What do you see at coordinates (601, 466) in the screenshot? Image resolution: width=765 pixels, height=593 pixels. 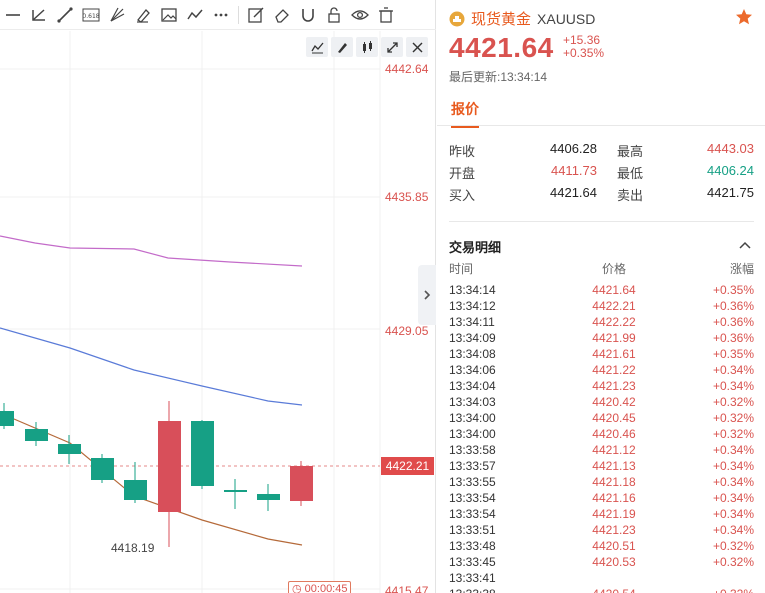 I see `table-row: 13:33:57 4421.13 +0.34%` at bounding box center [601, 466].